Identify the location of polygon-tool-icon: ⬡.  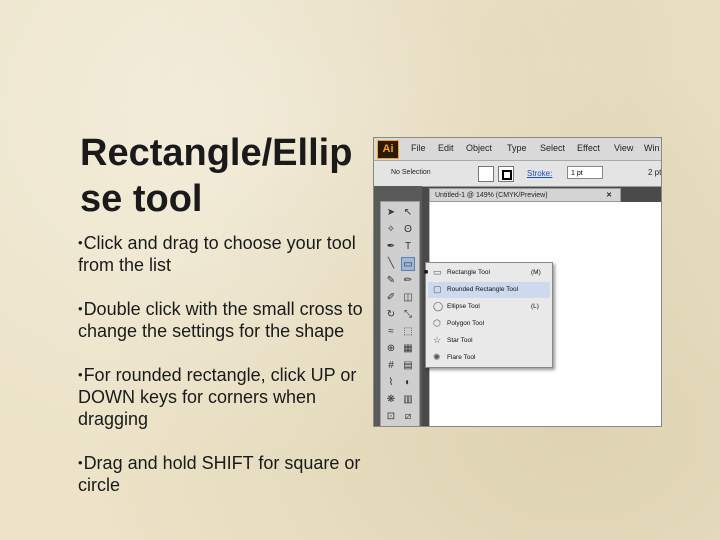
(437, 323).